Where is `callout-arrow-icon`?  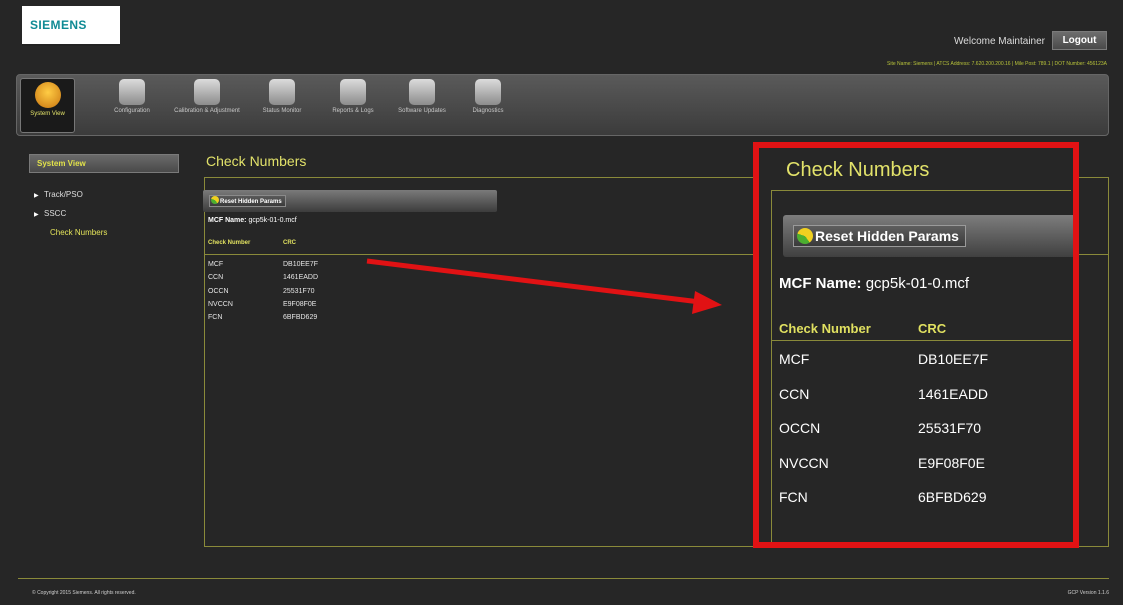 callout-arrow-icon is located at coordinates (544, 286).